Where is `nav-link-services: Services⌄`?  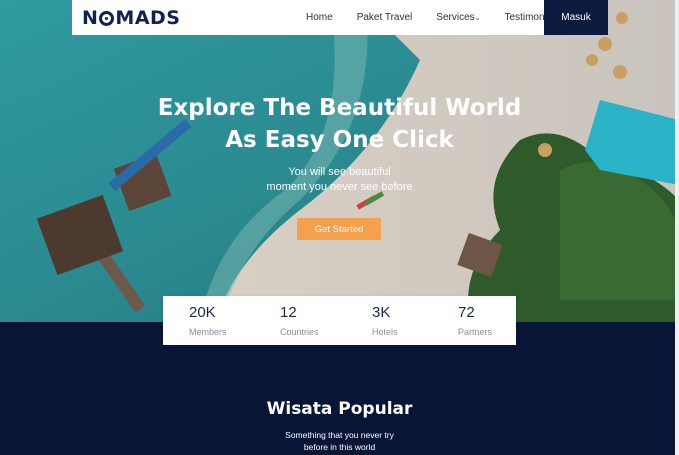 nav-link-services: Services⌄ is located at coordinates (458, 17).